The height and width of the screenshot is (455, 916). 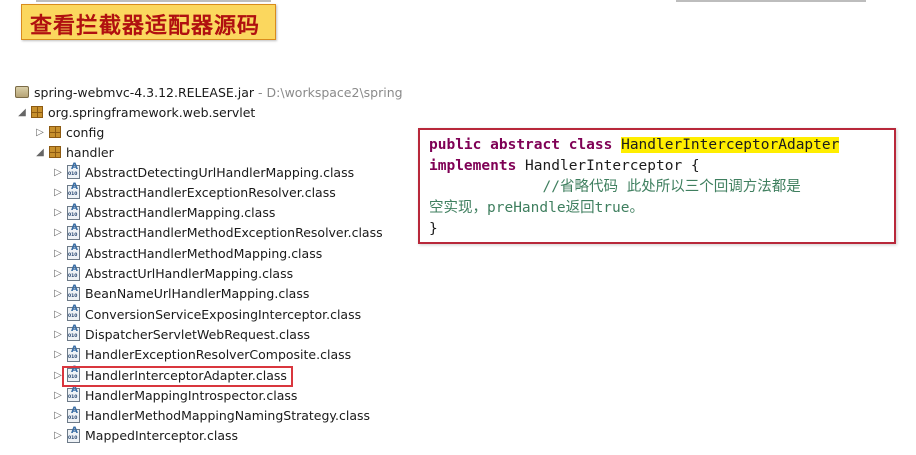 I want to click on jar-path: - D:\workspace2\spring, so click(x=330, y=92).